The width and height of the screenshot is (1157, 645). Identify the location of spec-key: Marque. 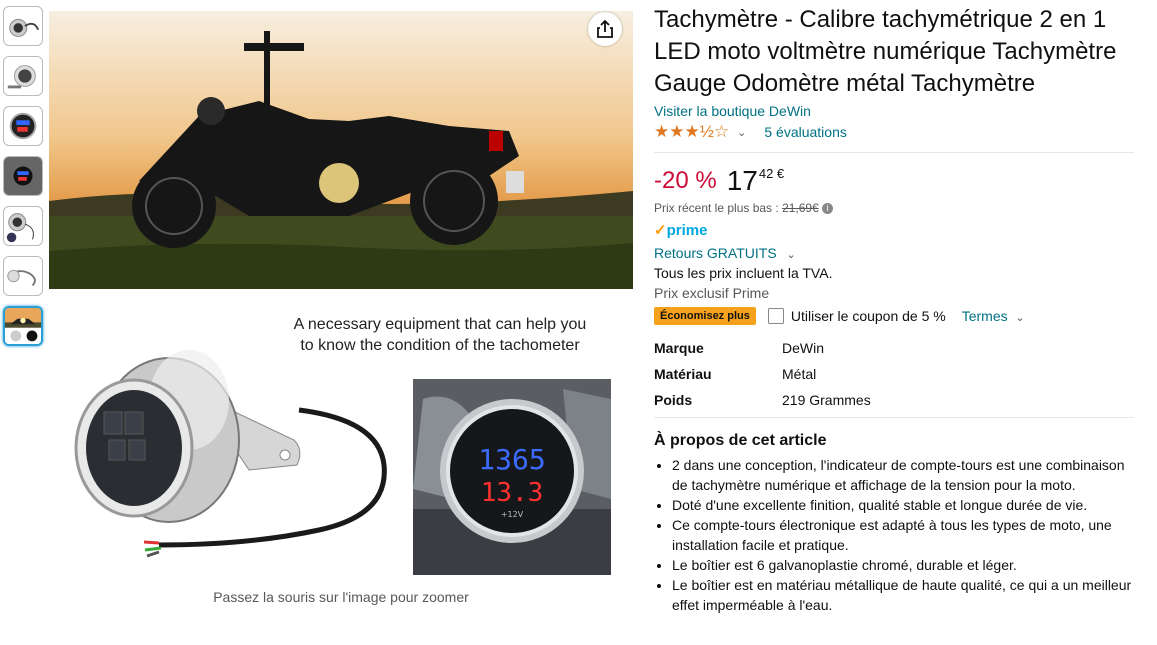
(679, 347).